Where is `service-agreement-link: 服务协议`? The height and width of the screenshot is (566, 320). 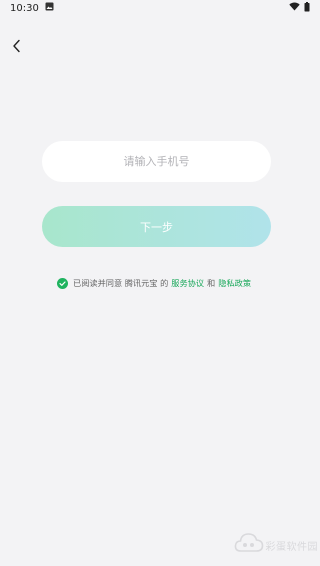
service-agreement-link: 服务协议 is located at coordinates (187, 283).